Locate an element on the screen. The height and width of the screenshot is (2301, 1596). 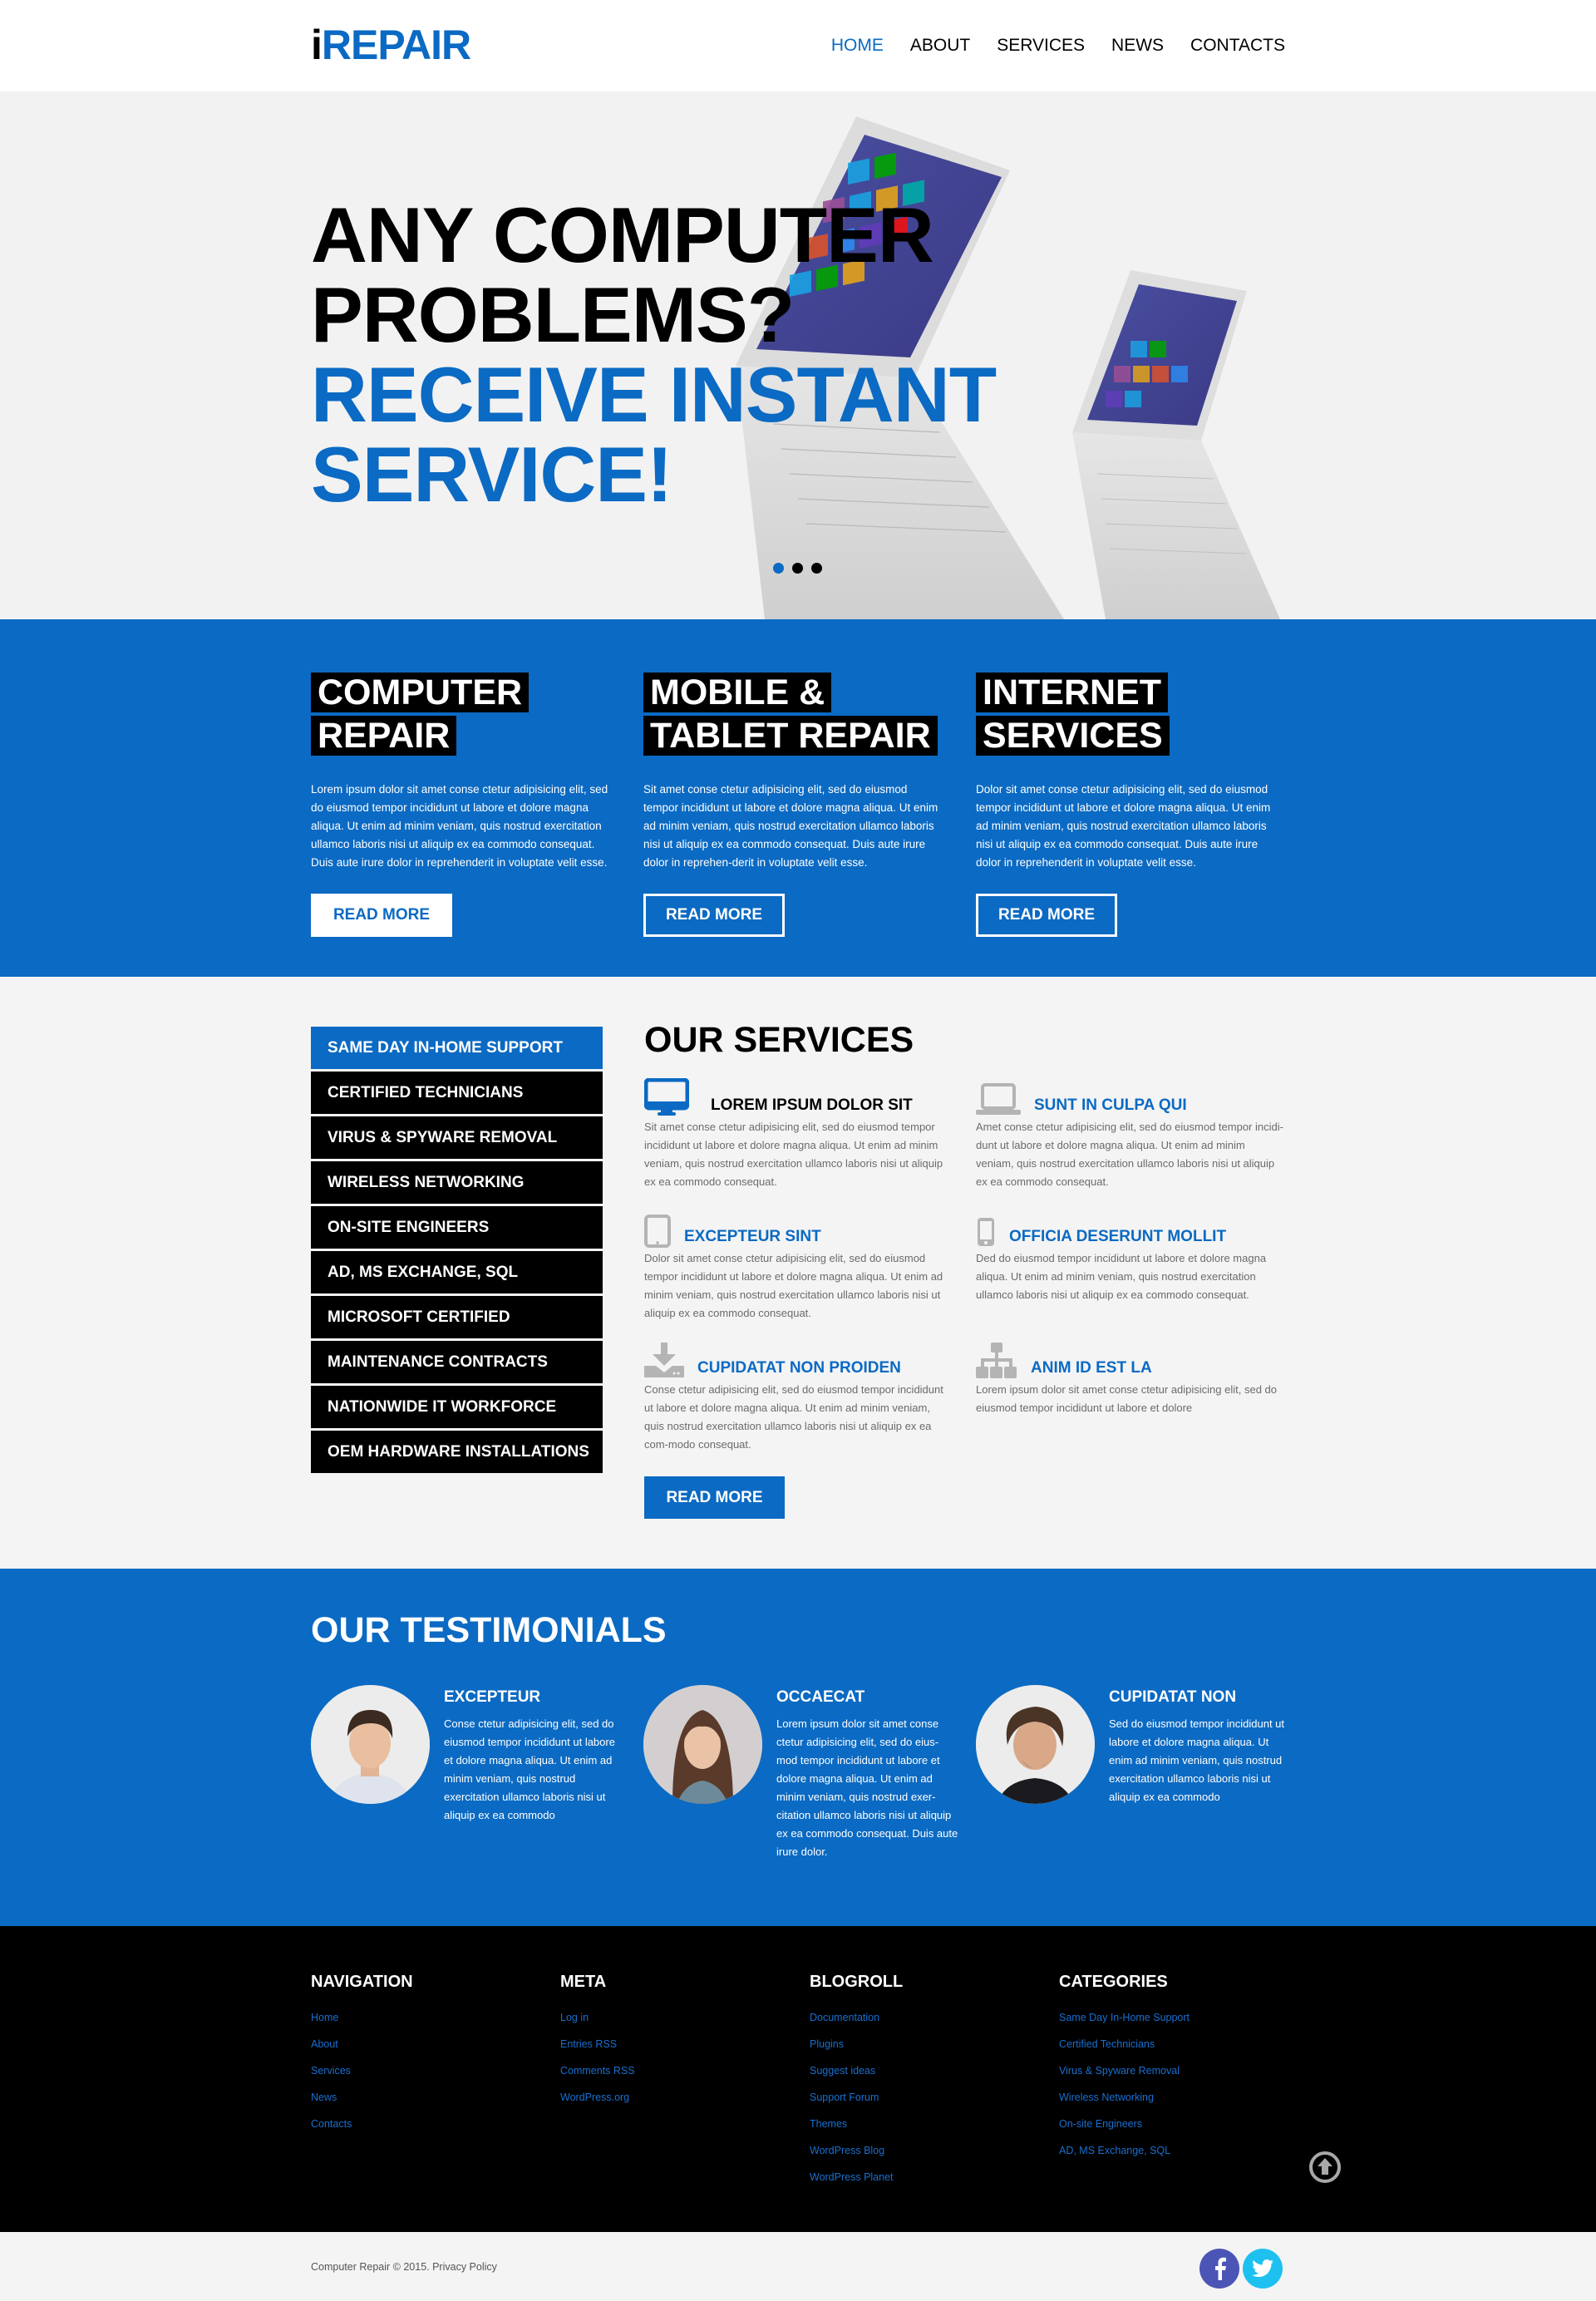
hero-line-2: PROBLEMS? is located at coordinates (553, 314).